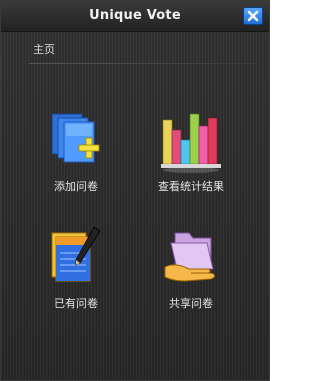  I want to click on bar-chart-icon, so click(191, 140).